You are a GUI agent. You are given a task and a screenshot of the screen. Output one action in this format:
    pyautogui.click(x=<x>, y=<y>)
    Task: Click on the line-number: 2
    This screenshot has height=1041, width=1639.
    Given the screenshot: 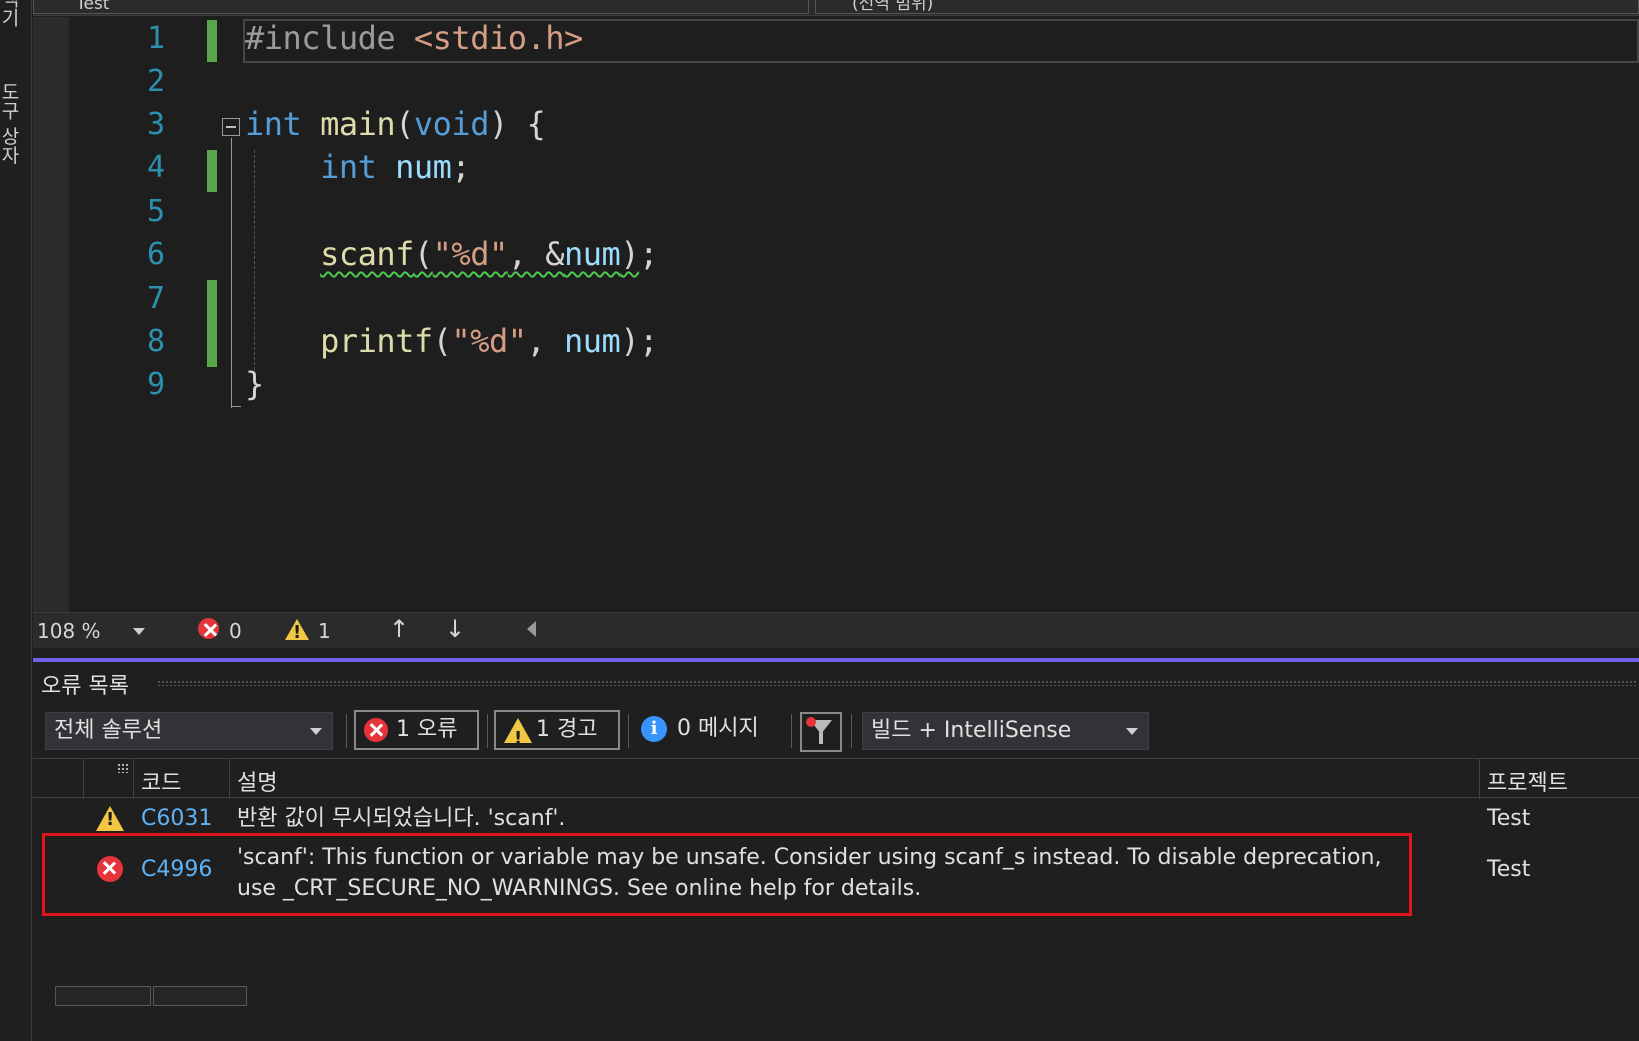 What is the action you would take?
    pyautogui.click(x=155, y=81)
    